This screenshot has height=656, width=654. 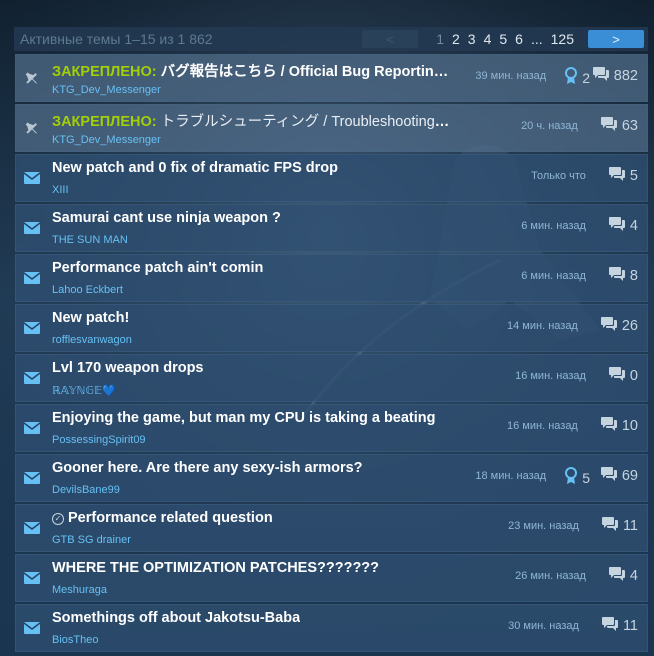 I want to click on reply-count-value: 69, so click(x=629, y=476).